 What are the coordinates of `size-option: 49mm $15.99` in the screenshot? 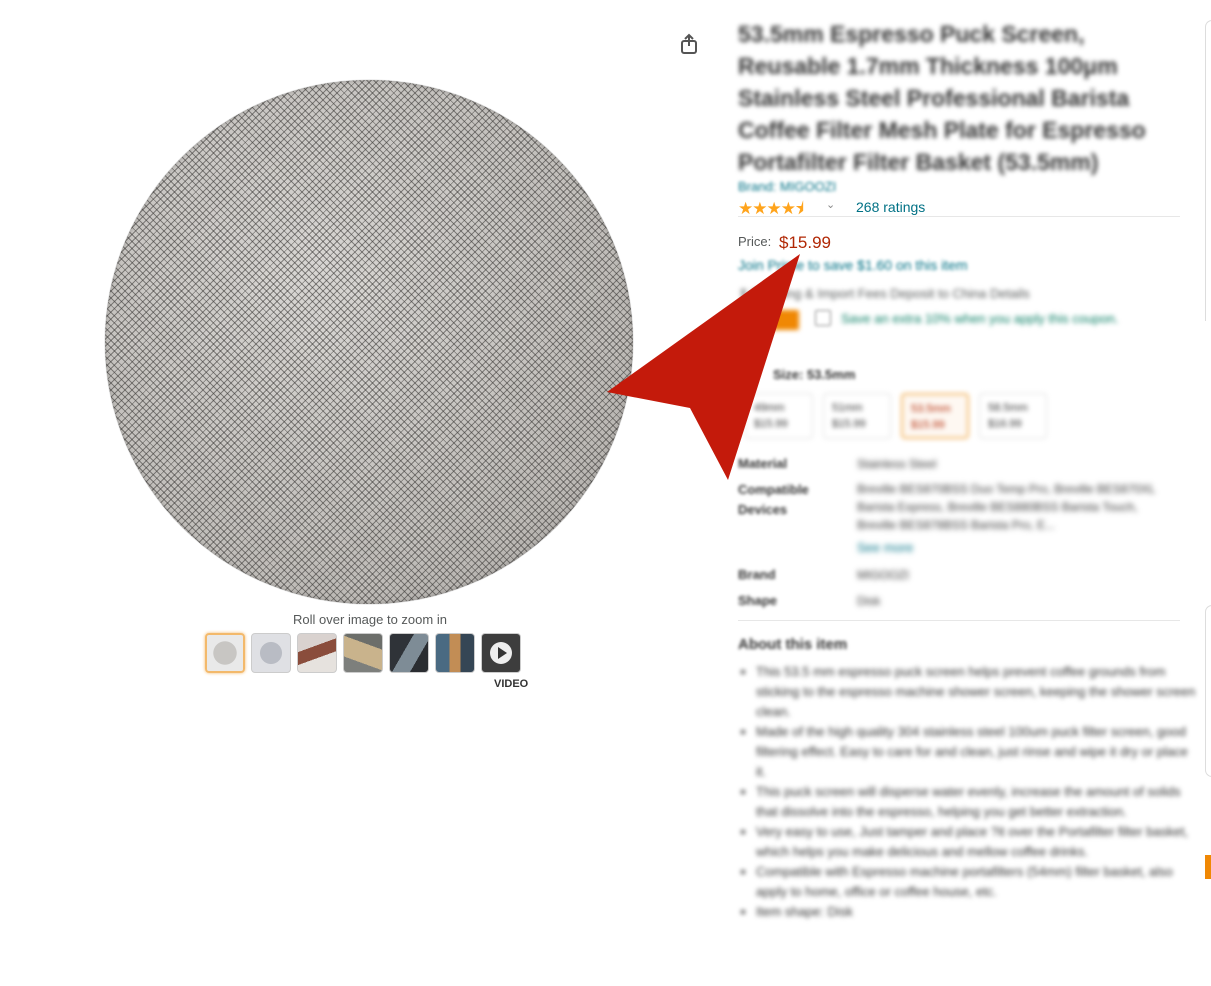 It's located at (779, 416).